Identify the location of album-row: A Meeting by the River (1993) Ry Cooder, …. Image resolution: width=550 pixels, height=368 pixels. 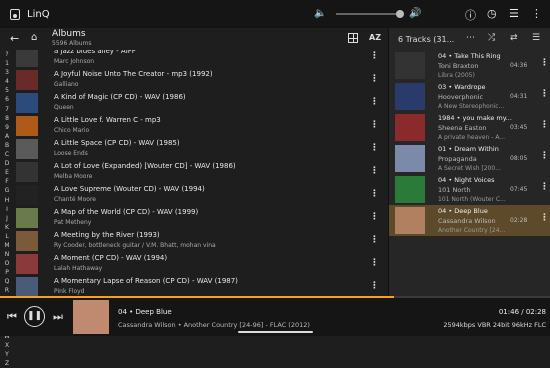
(202, 241).